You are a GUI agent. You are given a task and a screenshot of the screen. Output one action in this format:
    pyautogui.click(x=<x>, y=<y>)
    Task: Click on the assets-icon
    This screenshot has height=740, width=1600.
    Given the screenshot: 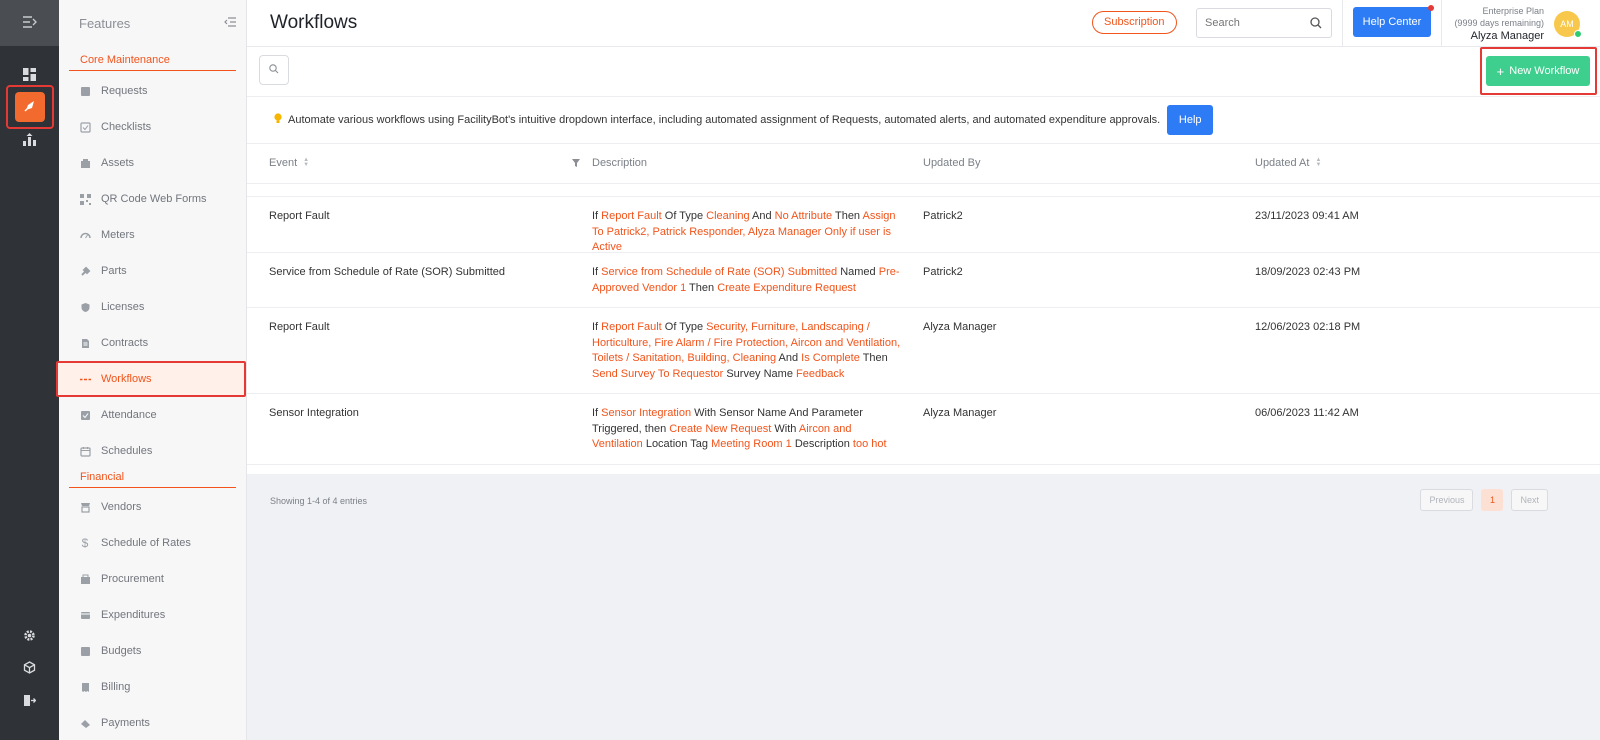 What is the action you would take?
    pyautogui.click(x=85, y=163)
    